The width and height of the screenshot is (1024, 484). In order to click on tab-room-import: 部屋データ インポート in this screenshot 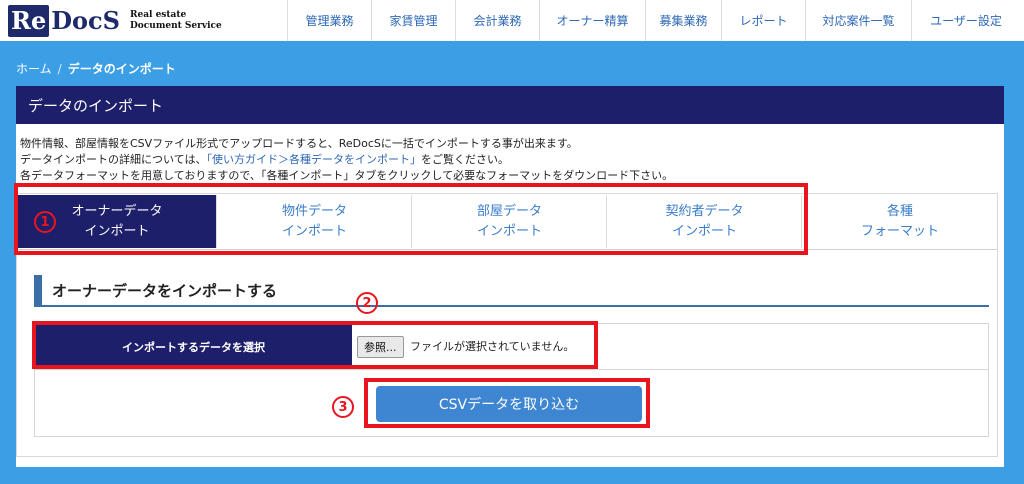, I will do `click(510, 221)`.